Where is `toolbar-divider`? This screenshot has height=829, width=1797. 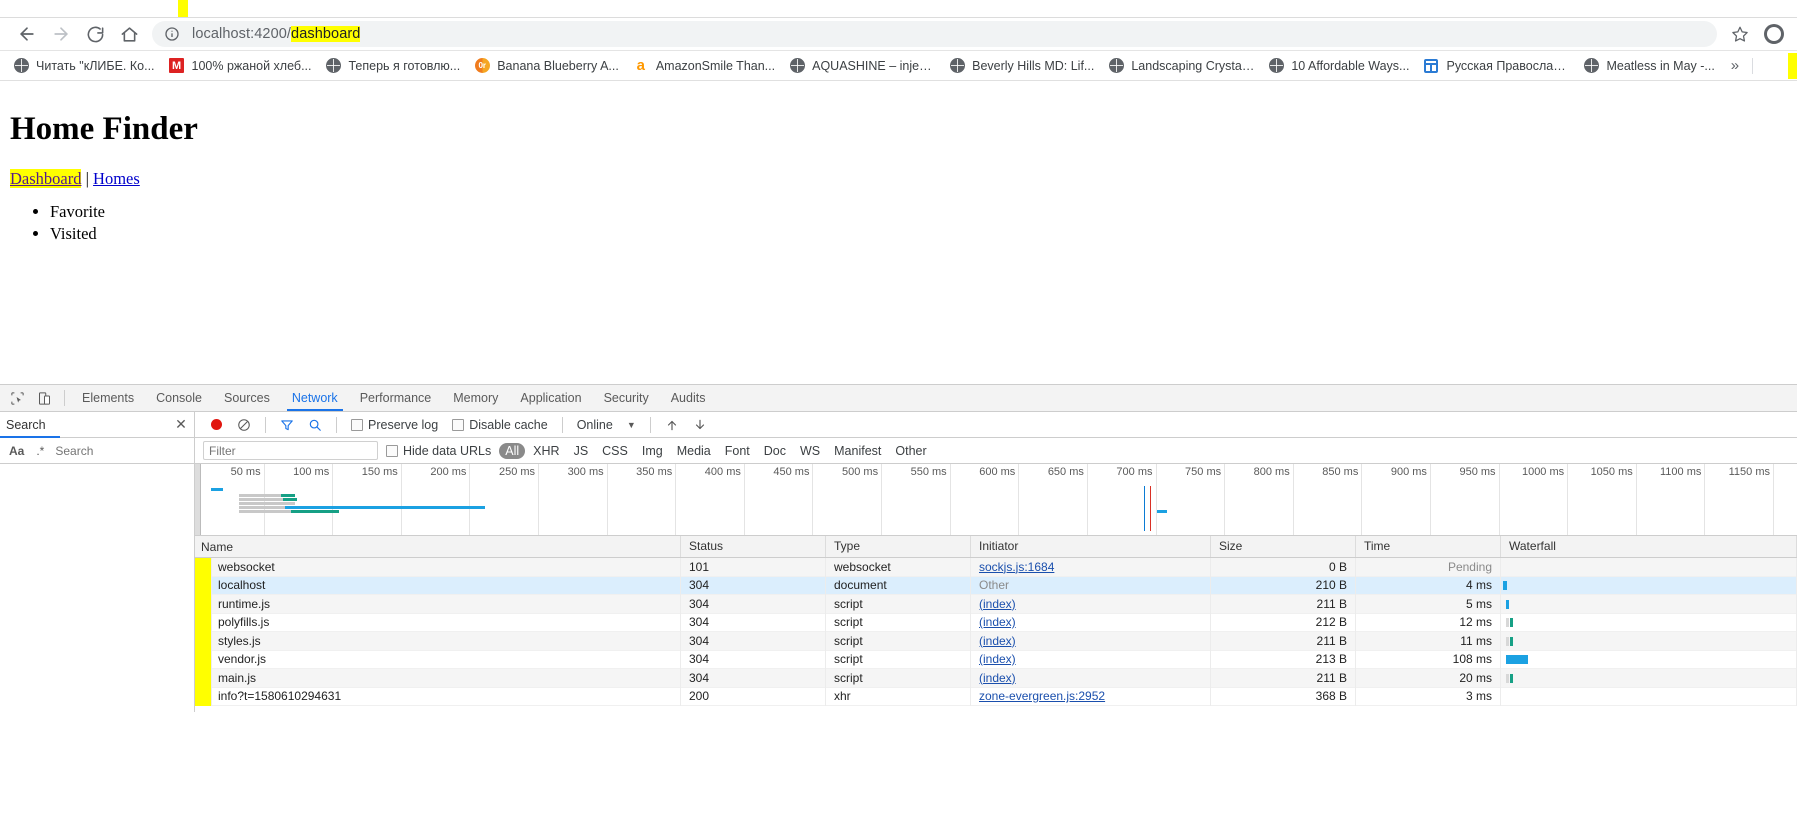
toolbar-divider is located at coordinates (64, 398).